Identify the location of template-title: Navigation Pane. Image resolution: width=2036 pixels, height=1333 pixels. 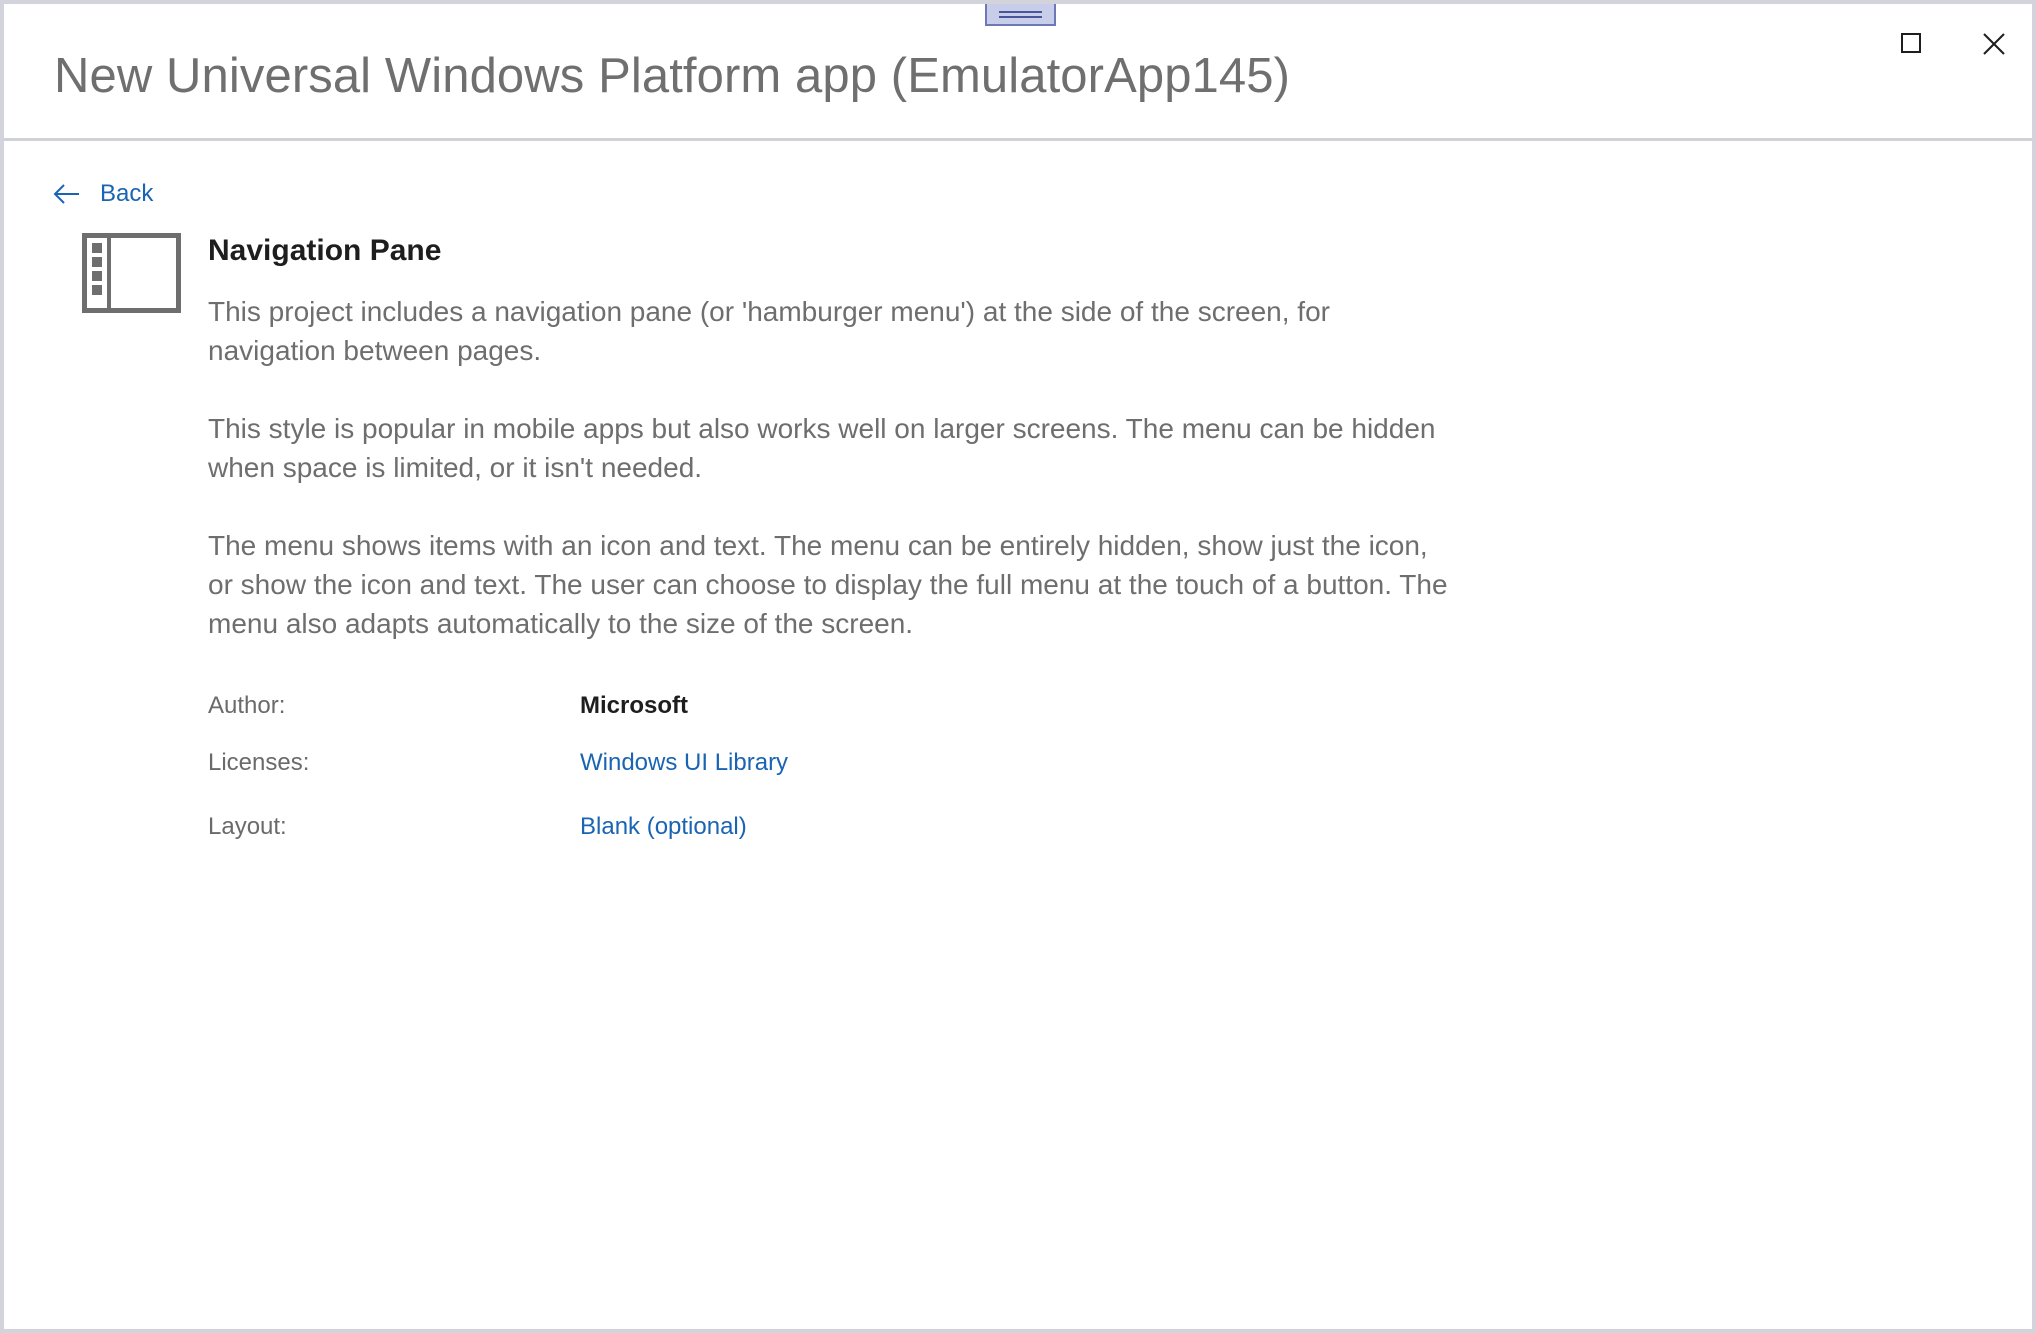
(325, 250).